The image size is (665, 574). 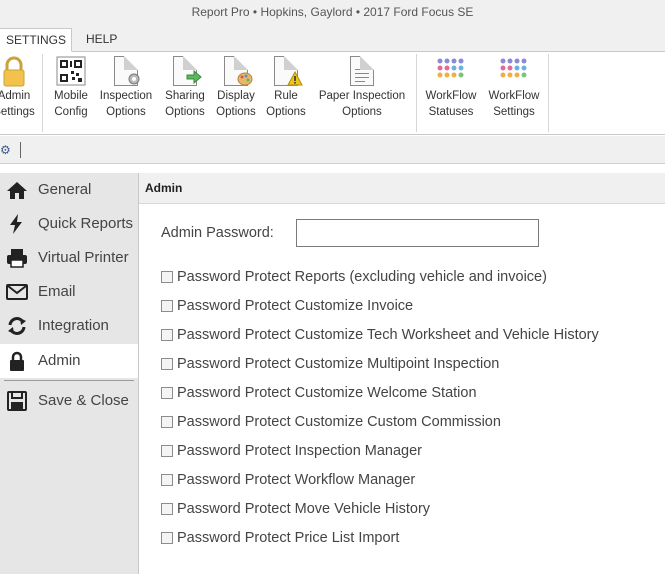 What do you see at coordinates (402, 188) in the screenshot?
I see `section-title: Admin` at bounding box center [402, 188].